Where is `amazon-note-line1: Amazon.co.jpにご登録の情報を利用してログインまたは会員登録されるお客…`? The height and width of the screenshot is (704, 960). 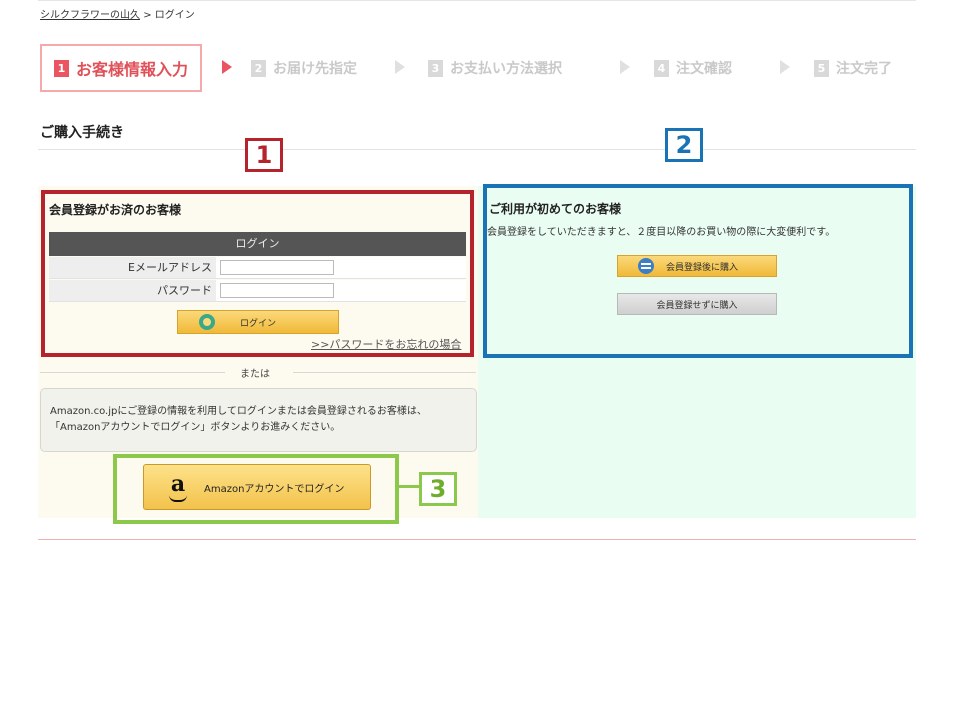 amazon-note-line1: Amazon.co.jpにご登録の情報を利用してログインまたは会員登録されるお客… is located at coordinates (238, 411).